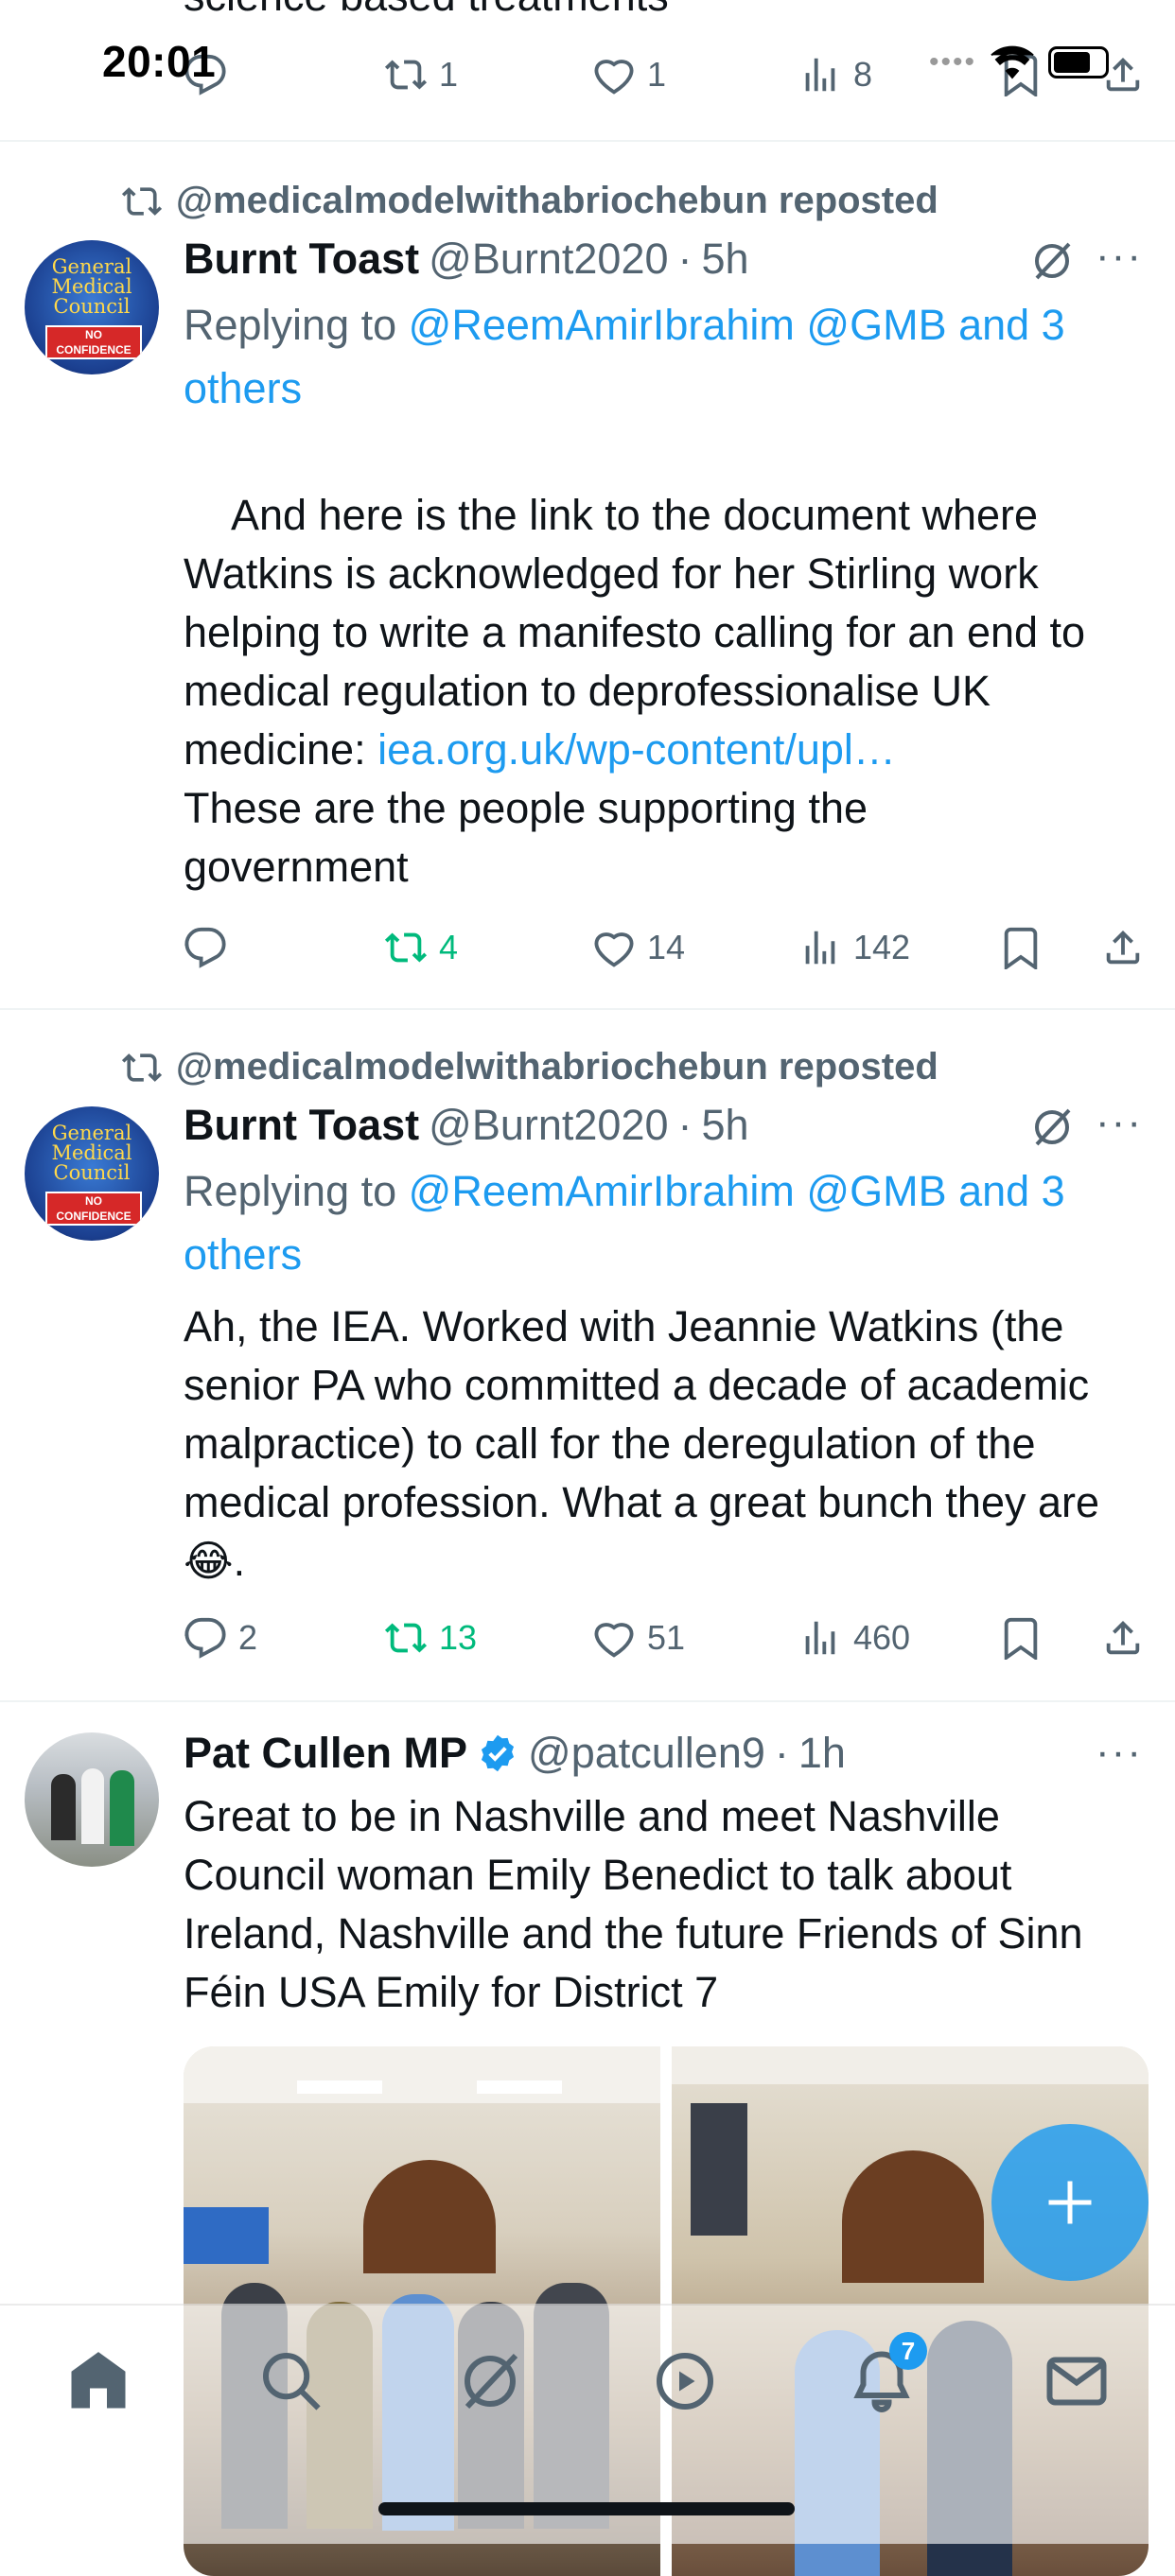 Image resolution: width=1175 pixels, height=2576 pixels. I want to click on messages-icon, so click(1077, 2381).